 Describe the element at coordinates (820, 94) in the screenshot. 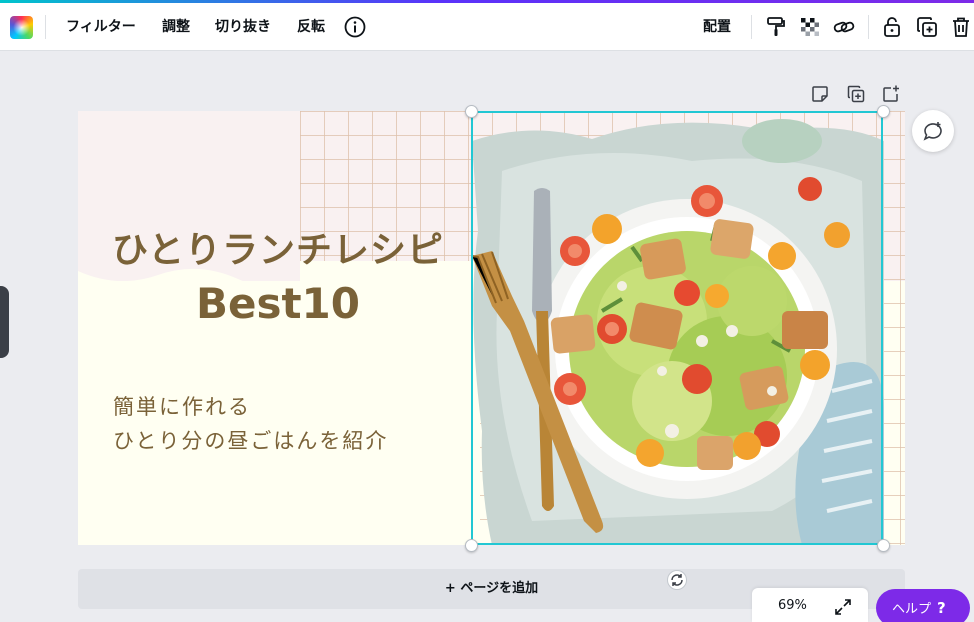

I see `note-icon` at that location.